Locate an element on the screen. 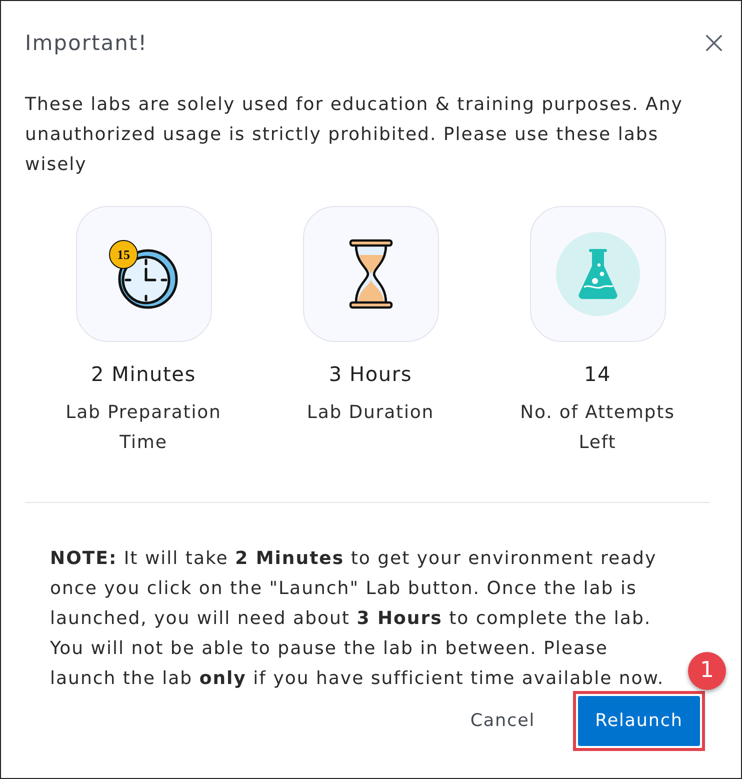 This screenshot has height=779, width=742. intro-text: These labs are solely used for education & training purposes. Any unauthorized usage is strictly prohibited. Please use these labs wisely is located at coordinates (354, 135).